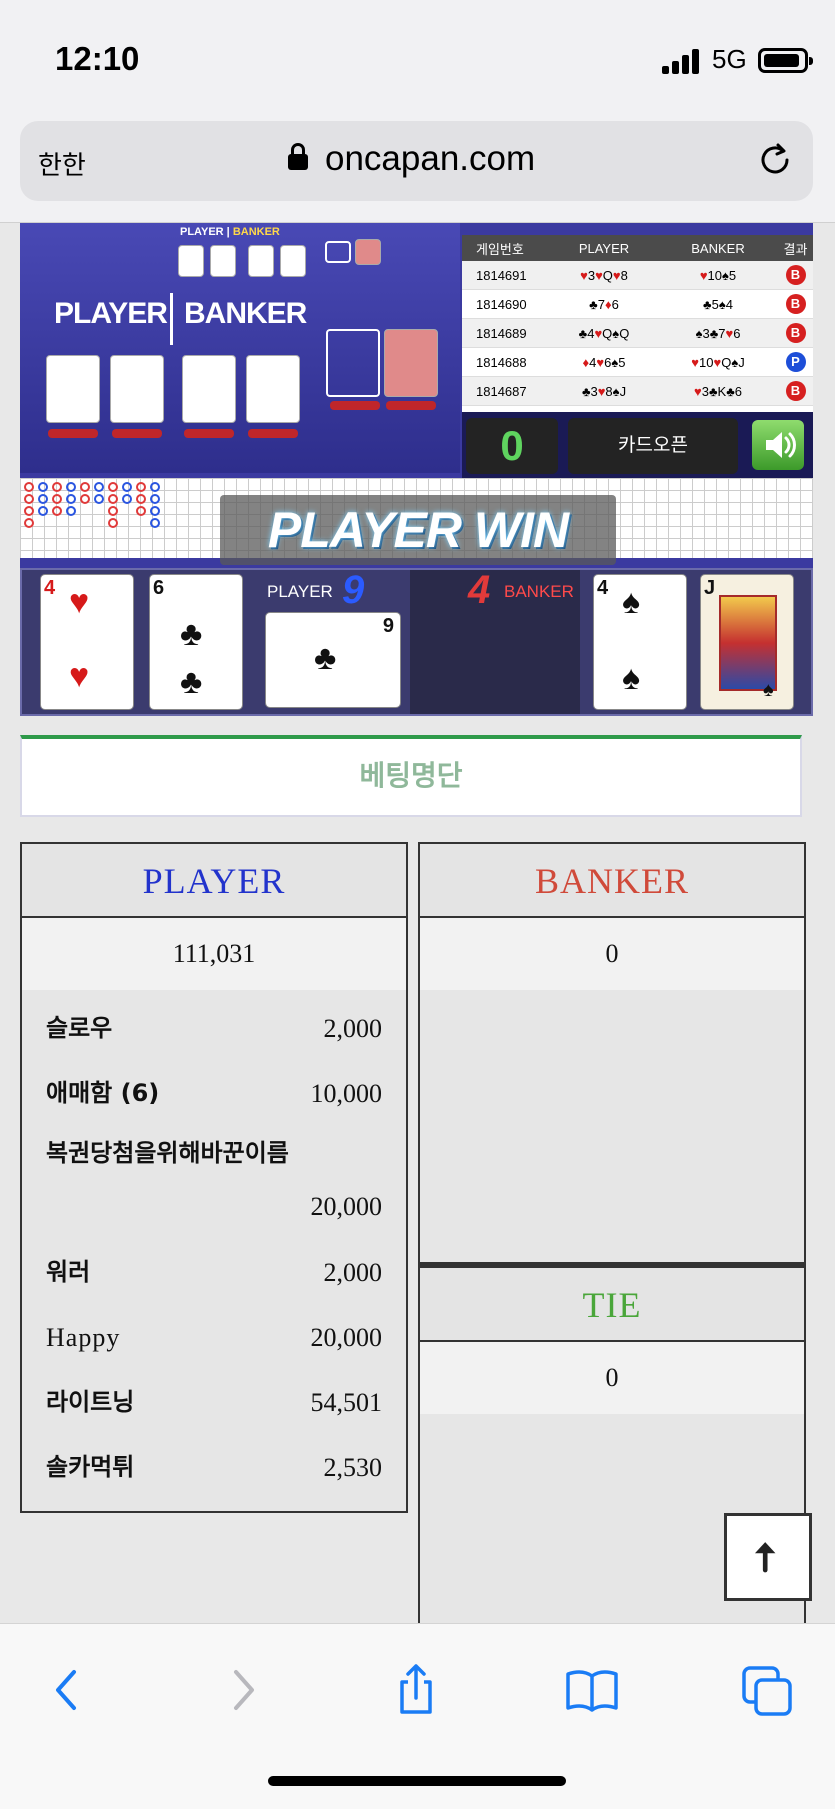  What do you see at coordinates (245, 313) in the screenshot?
I see `table-banker-label: BANKER` at bounding box center [245, 313].